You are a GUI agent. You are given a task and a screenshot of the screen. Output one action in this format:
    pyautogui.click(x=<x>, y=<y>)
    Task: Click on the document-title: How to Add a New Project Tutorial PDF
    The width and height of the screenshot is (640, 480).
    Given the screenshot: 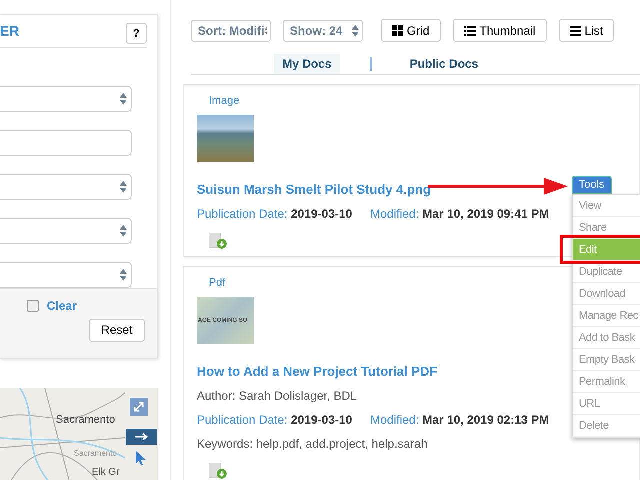 What is the action you would take?
    pyautogui.click(x=317, y=371)
    